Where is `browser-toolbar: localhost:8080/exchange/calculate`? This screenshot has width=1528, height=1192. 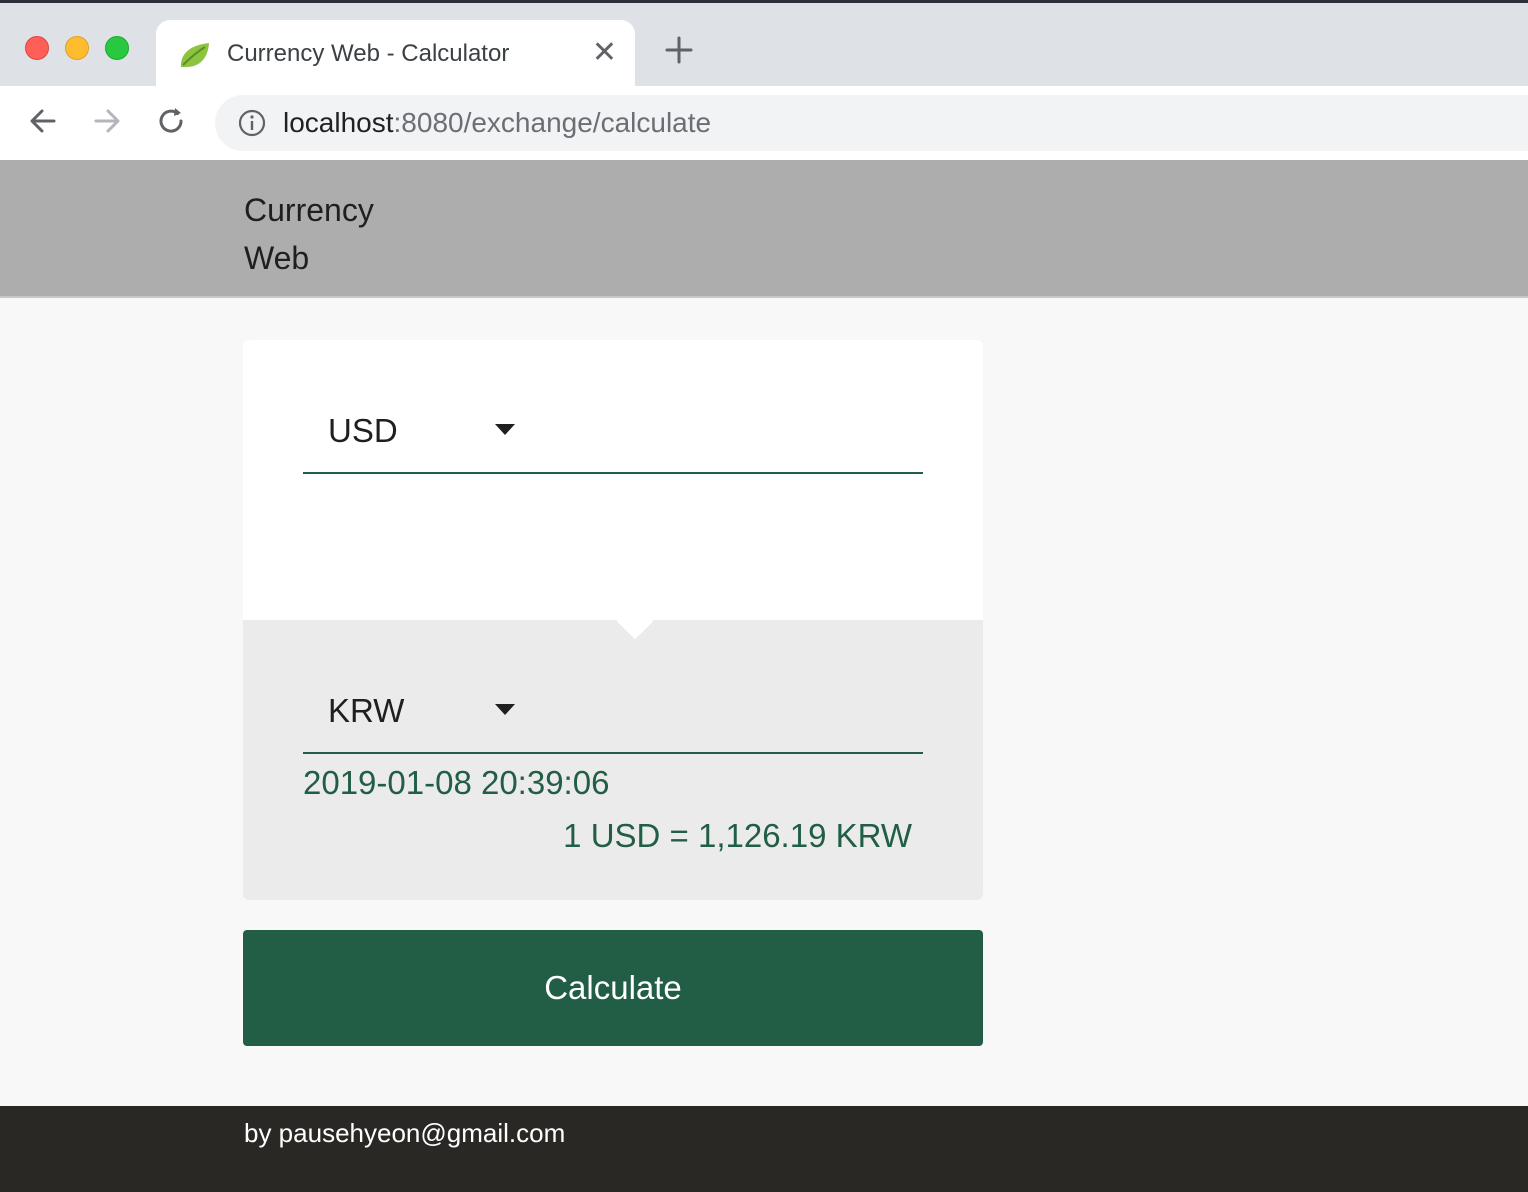 browser-toolbar: localhost:8080/exchange/calculate is located at coordinates (764, 123).